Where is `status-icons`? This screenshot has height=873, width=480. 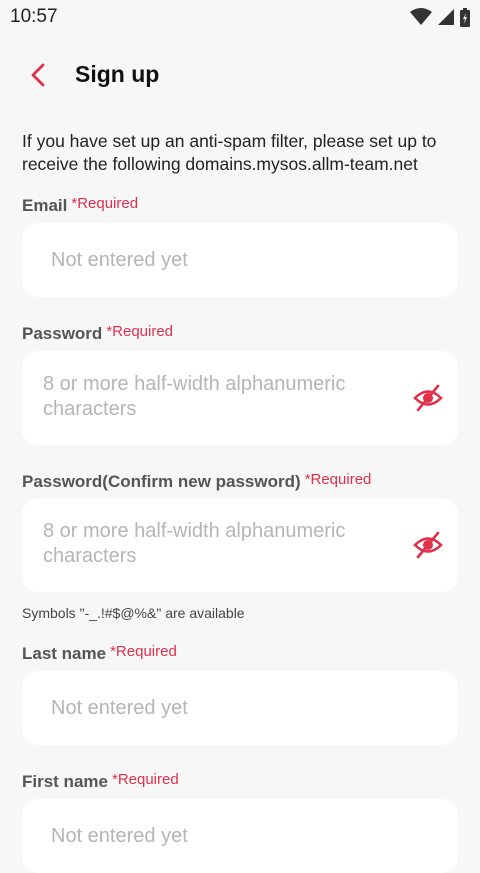 status-icons is located at coordinates (440, 17).